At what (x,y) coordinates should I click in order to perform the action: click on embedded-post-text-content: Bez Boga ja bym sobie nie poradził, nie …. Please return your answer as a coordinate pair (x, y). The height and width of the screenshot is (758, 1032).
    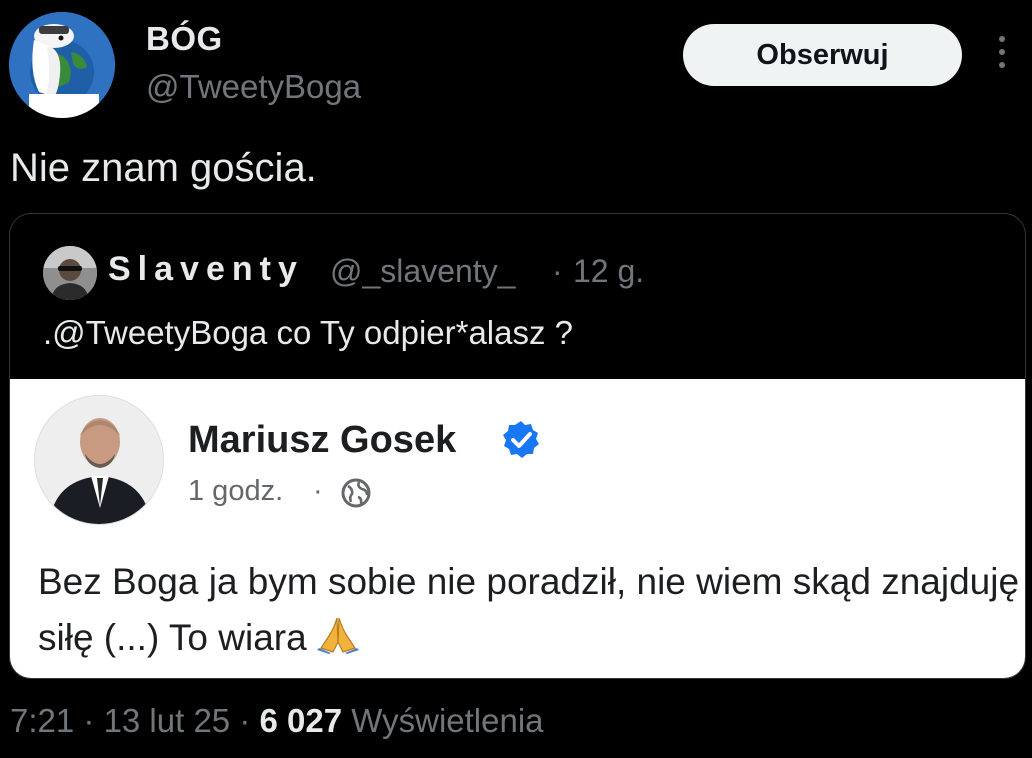
    Looking at the image, I should click on (529, 609).